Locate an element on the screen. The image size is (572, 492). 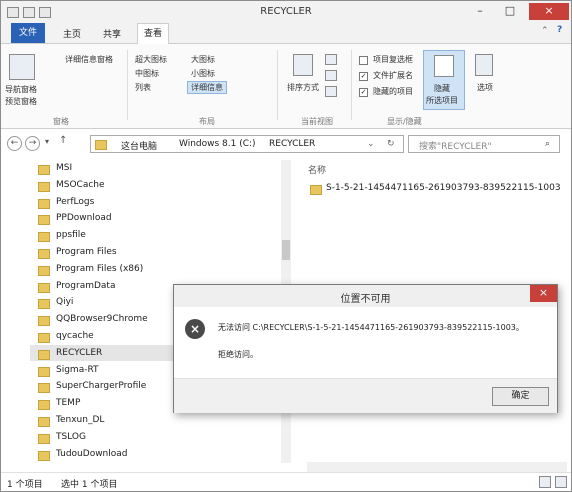
layout-details: 详细信息 is located at coordinates (207, 87).